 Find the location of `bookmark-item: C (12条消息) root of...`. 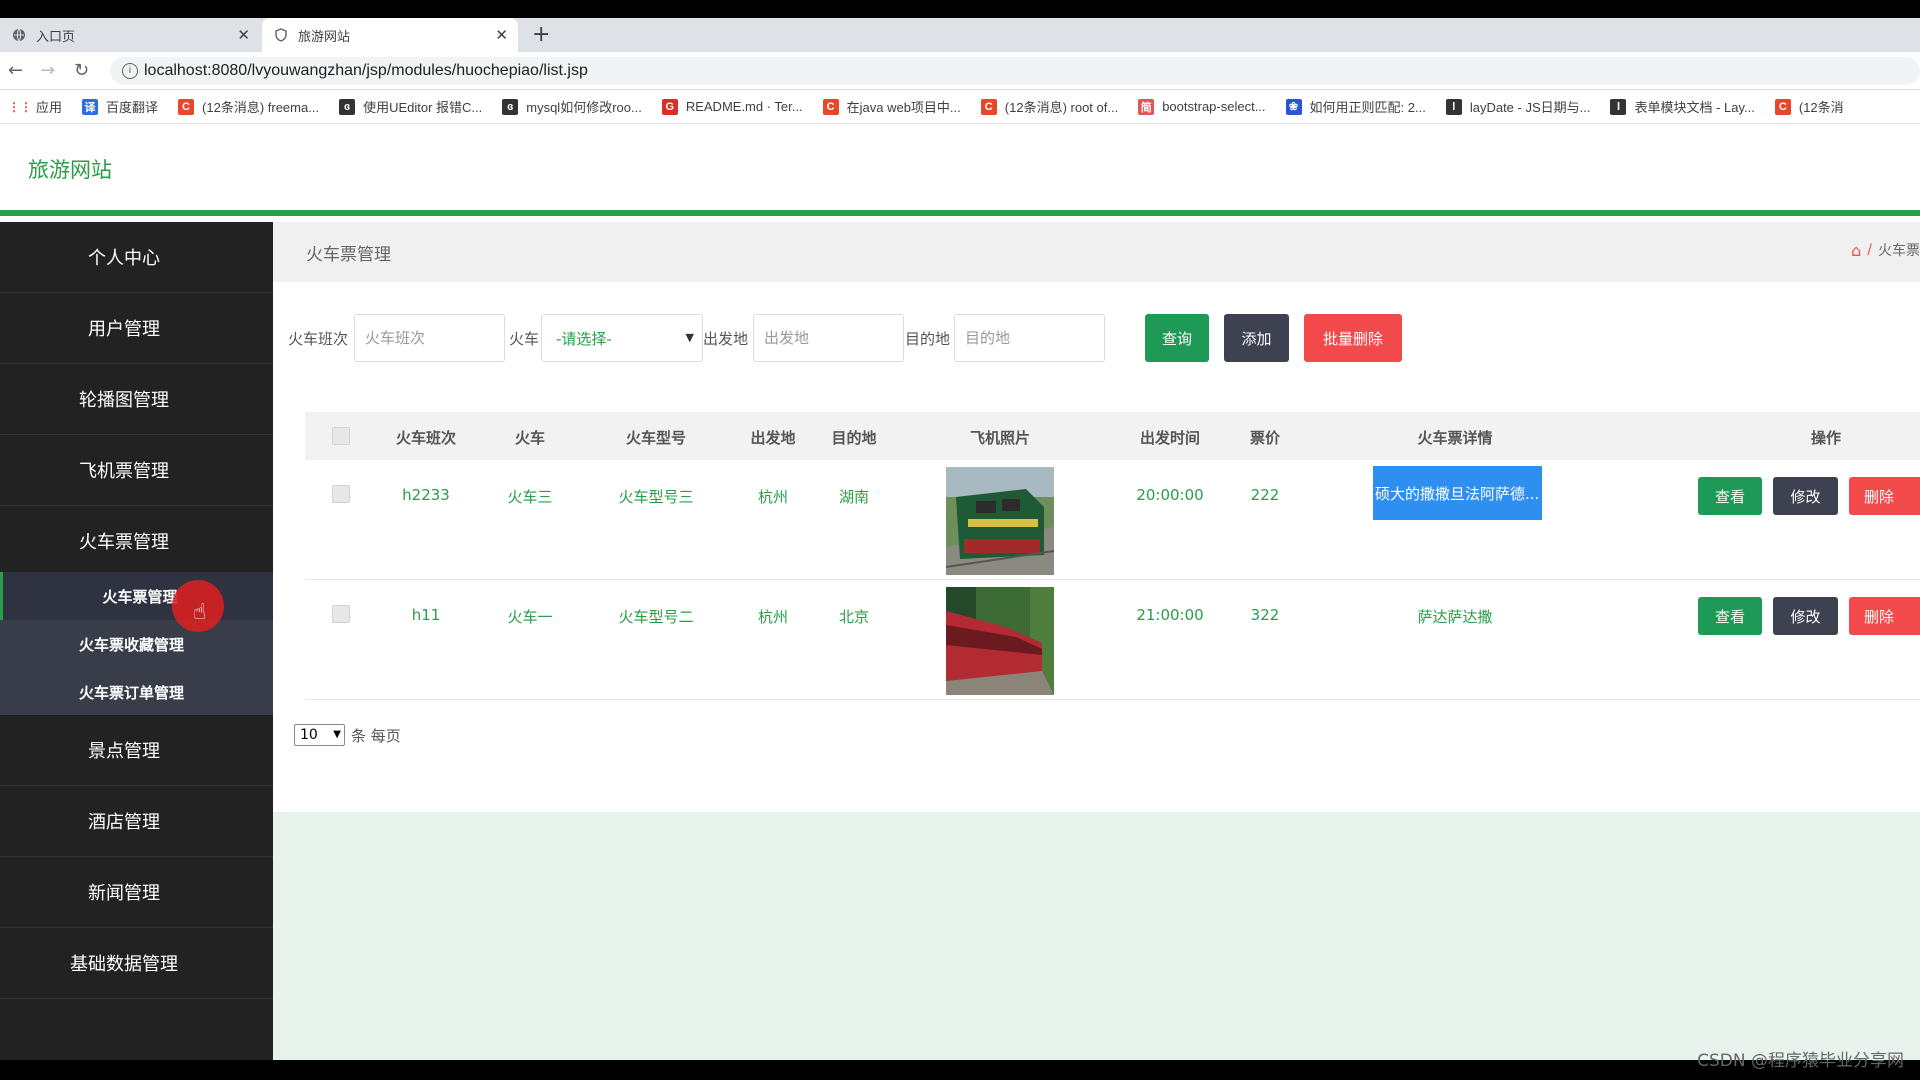

bookmark-item: C (12条消息) root of... is located at coordinates (1049, 106).